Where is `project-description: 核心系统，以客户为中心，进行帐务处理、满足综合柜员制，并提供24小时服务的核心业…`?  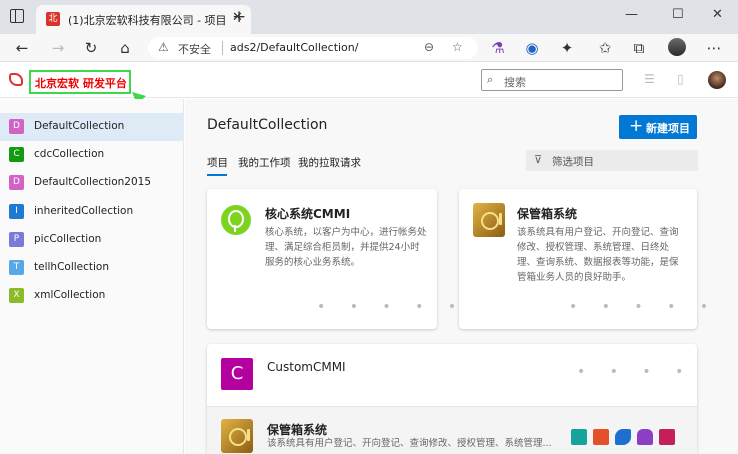 project-description: 核心系统，以客户为中心，进行帐务处理、满足综合柜员制，并提供24小时服务的核心业… is located at coordinates (346, 247).